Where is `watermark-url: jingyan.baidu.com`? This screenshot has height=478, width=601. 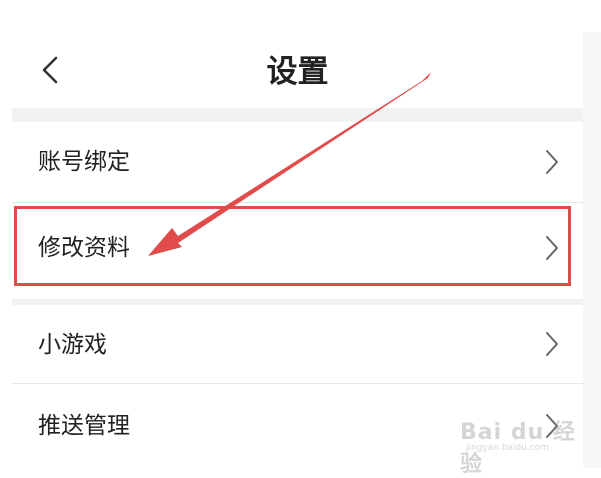
watermark-url: jingyan.baidu.com is located at coordinates (508, 448).